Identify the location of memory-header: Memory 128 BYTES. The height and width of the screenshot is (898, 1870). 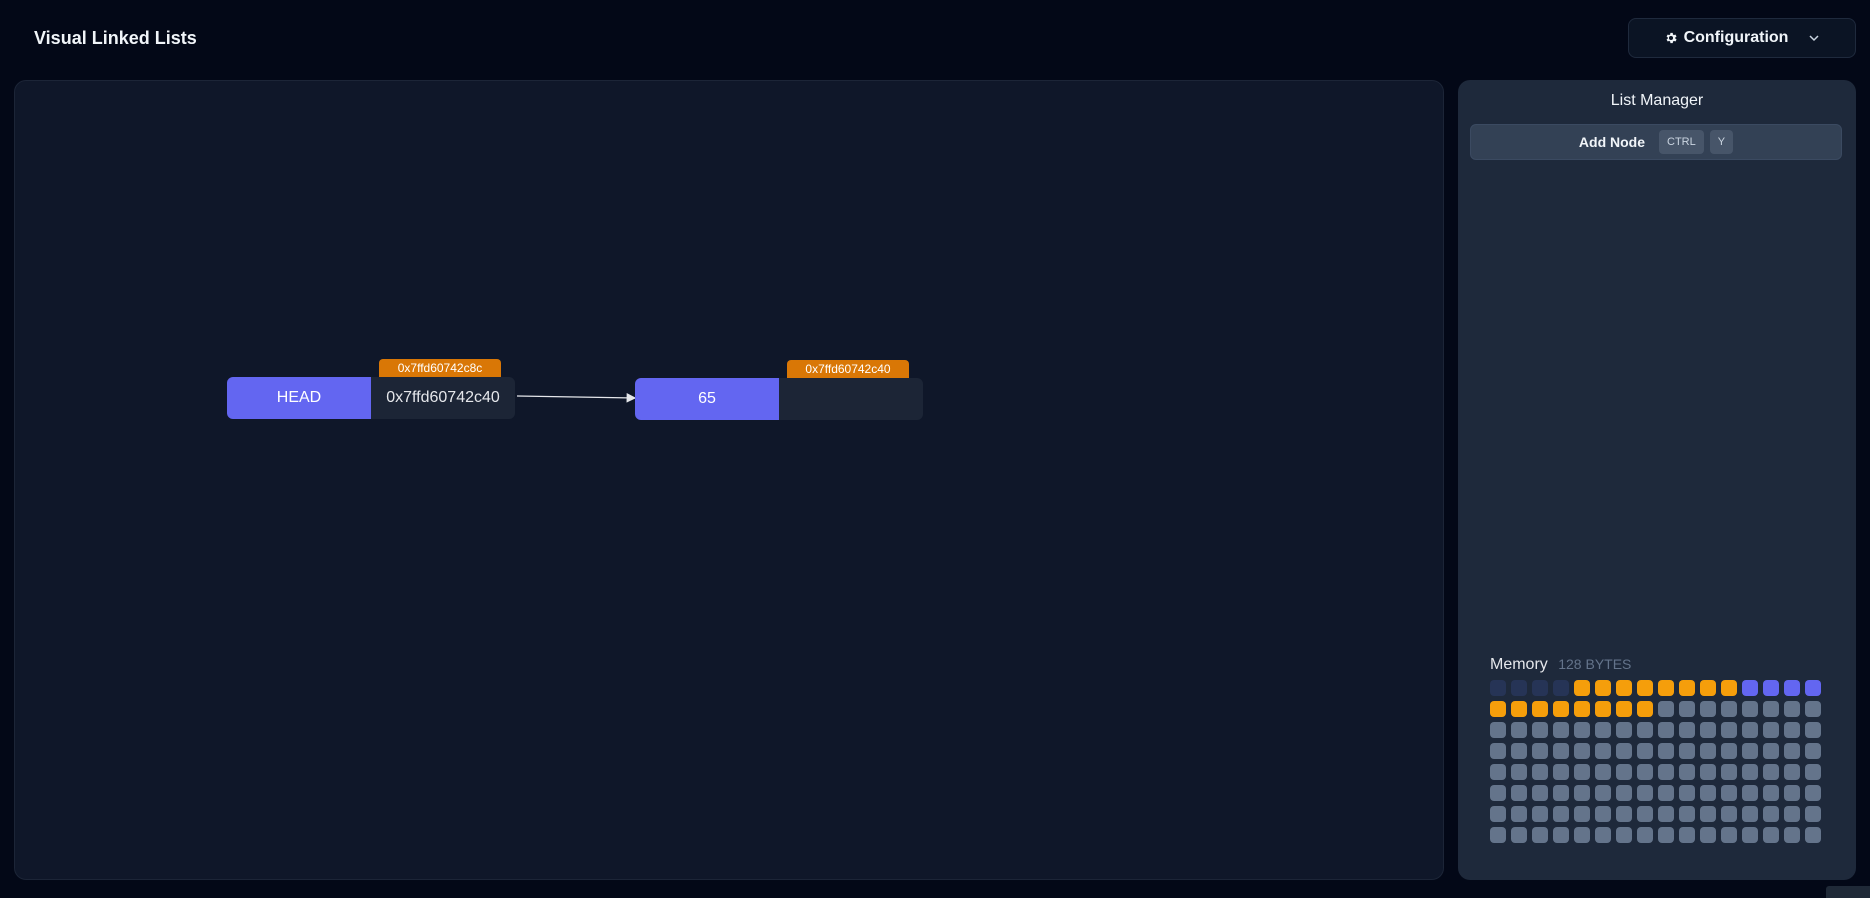
(1560, 665).